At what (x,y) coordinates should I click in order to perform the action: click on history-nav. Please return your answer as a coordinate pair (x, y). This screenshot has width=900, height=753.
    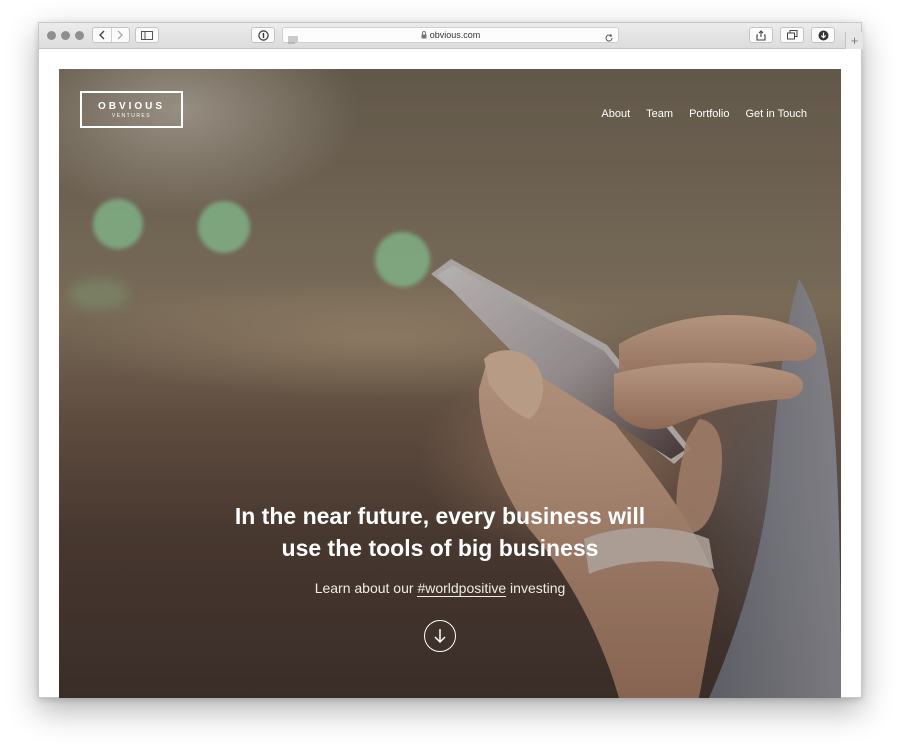
    Looking at the image, I should click on (111, 35).